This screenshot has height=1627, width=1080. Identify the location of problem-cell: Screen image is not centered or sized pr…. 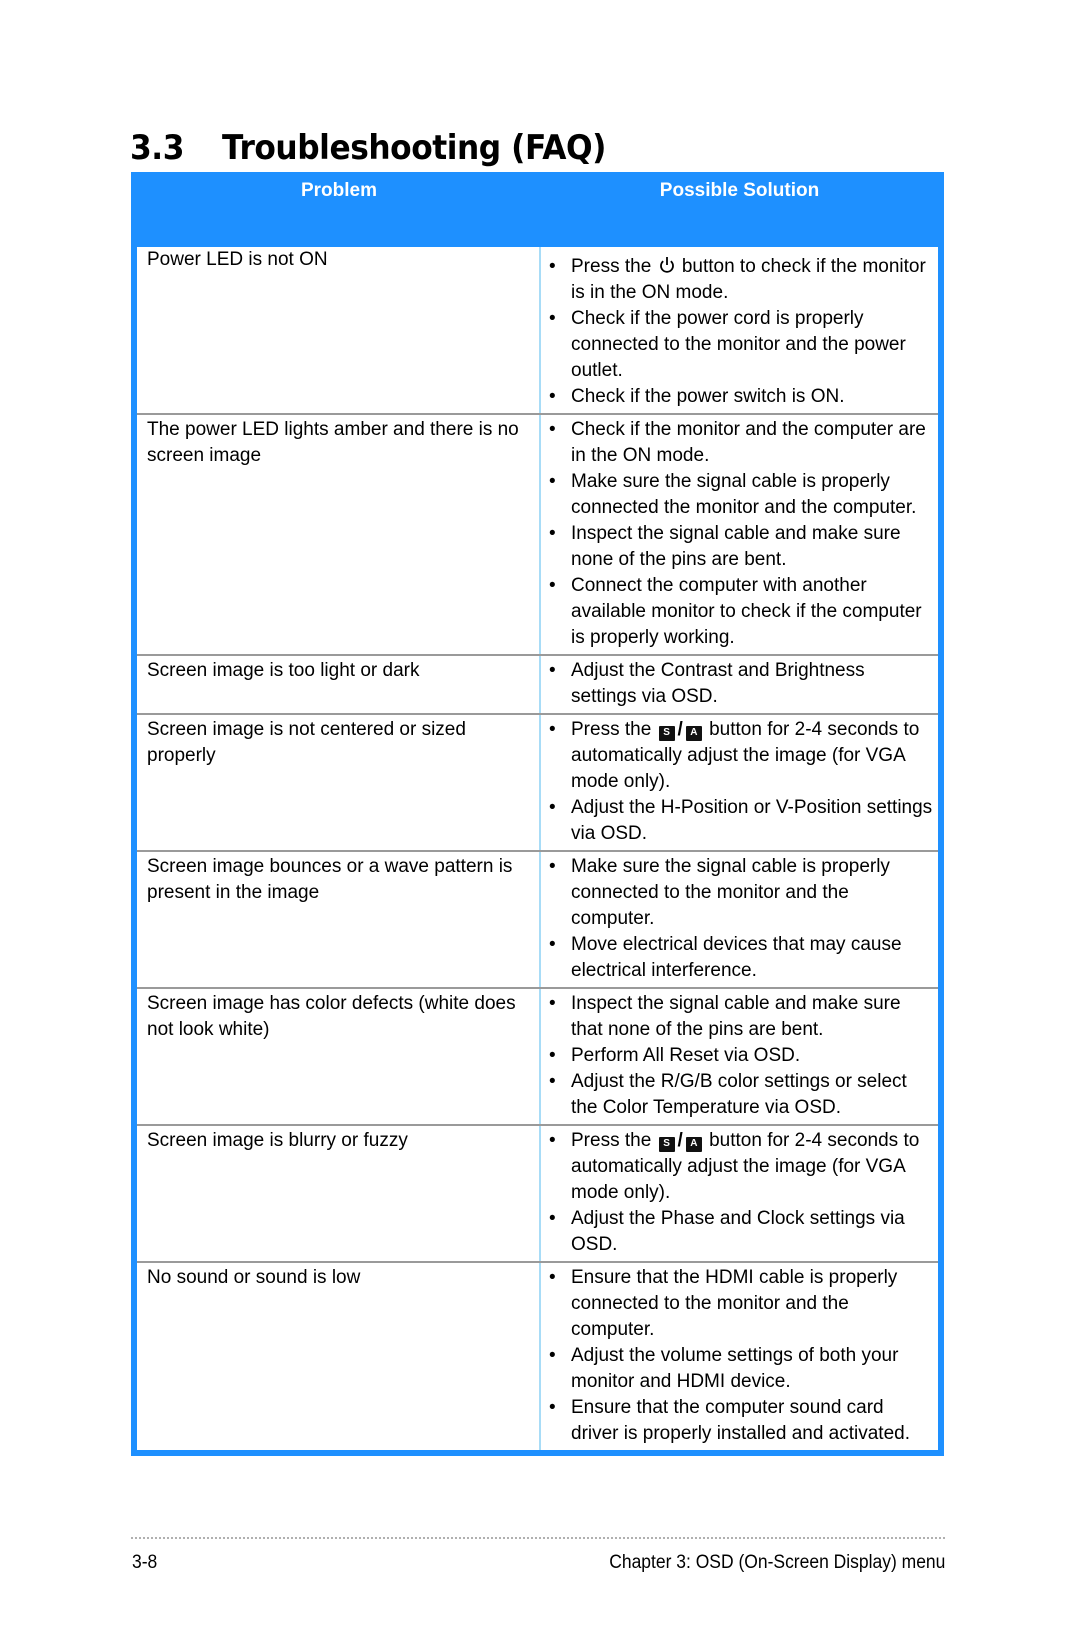
(339, 782).